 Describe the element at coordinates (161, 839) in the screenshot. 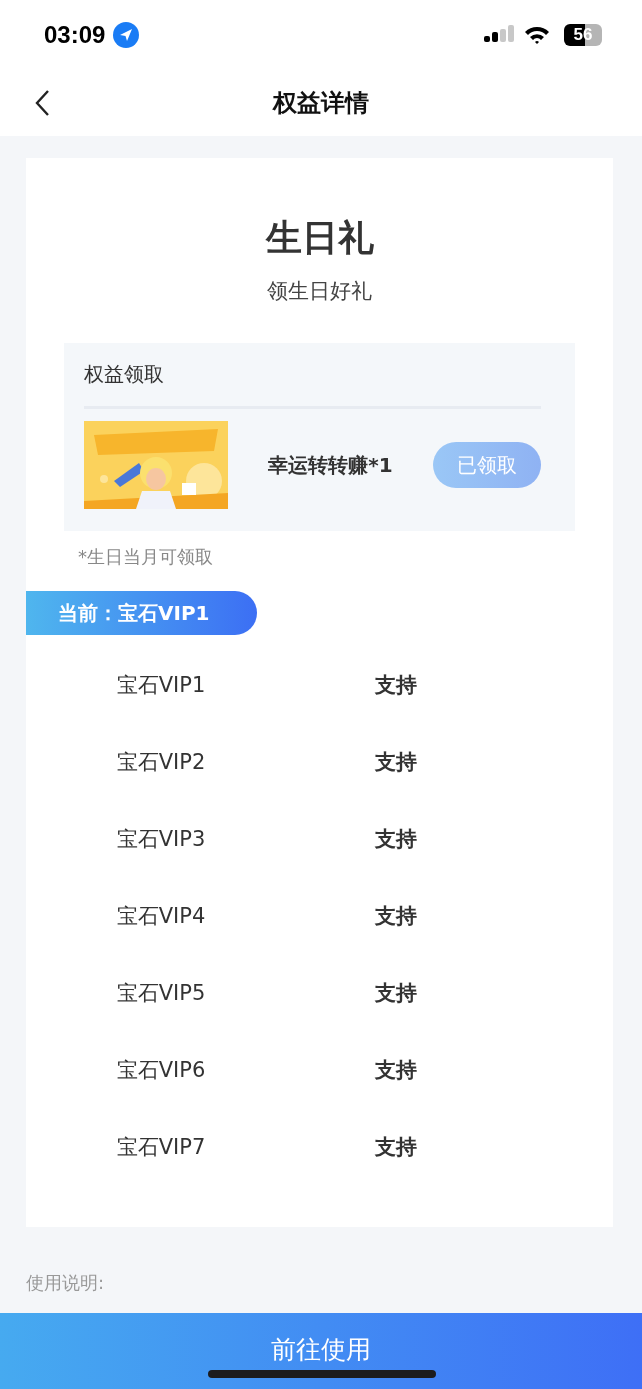

I see `level-name: 宝石VIP3` at that location.